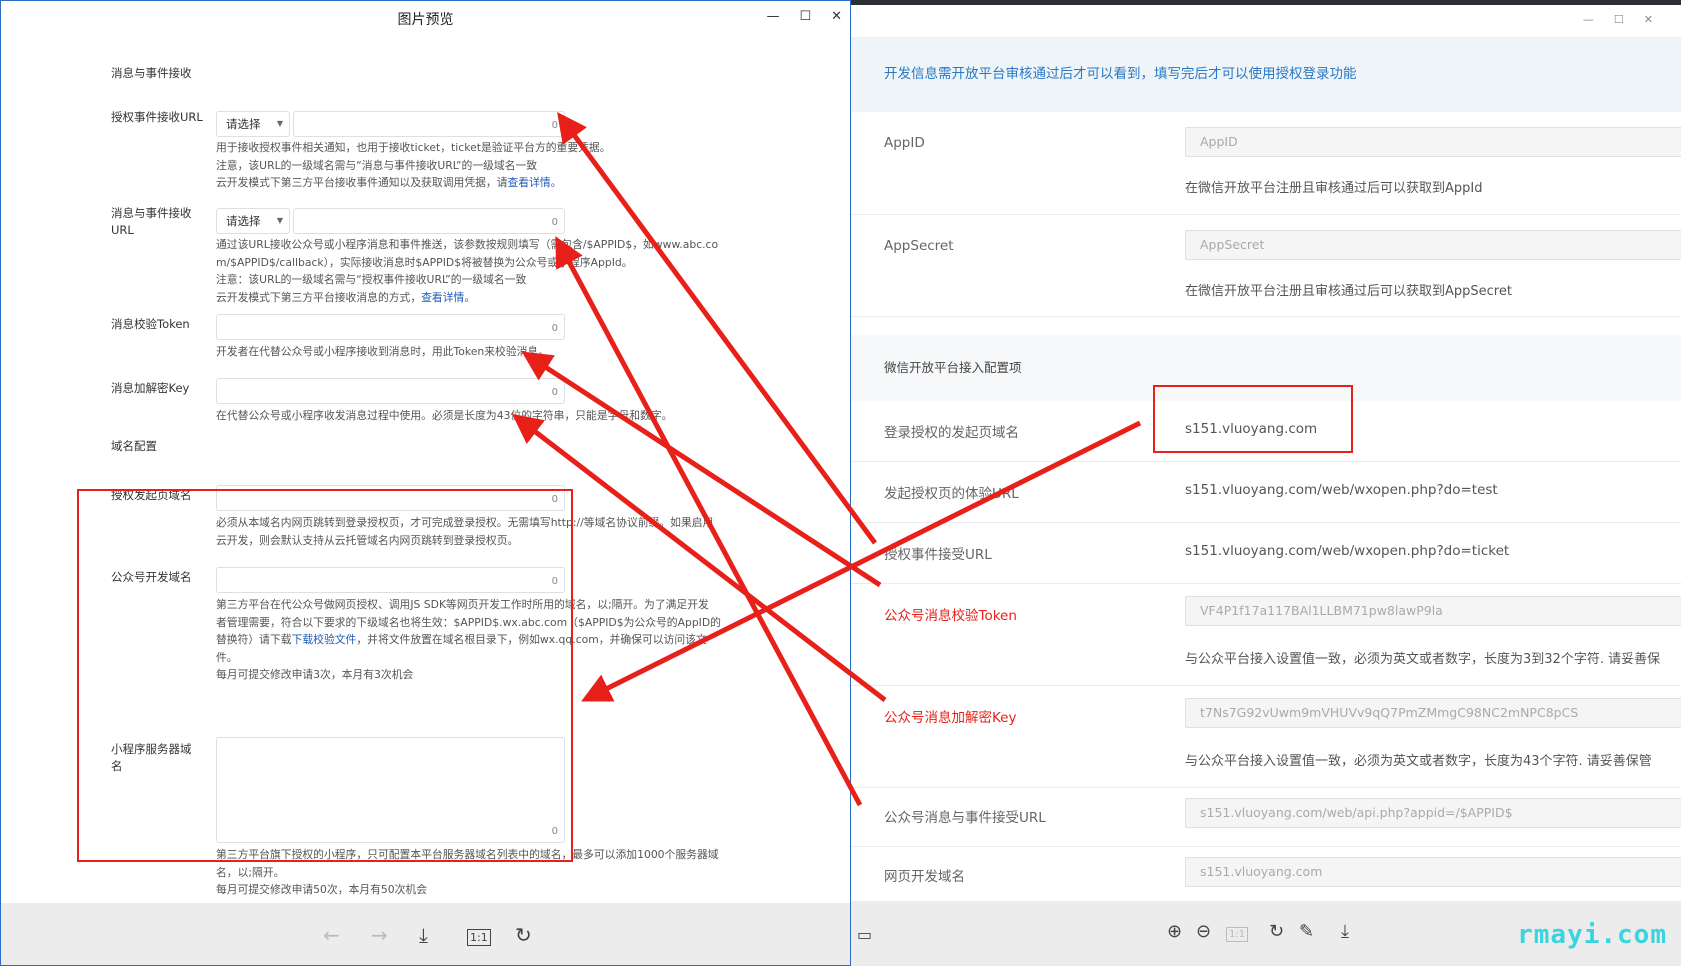  Describe the element at coordinates (965, 818) in the screenshot. I see `label-msg-url: 公众号消息与事件接受URL` at that location.